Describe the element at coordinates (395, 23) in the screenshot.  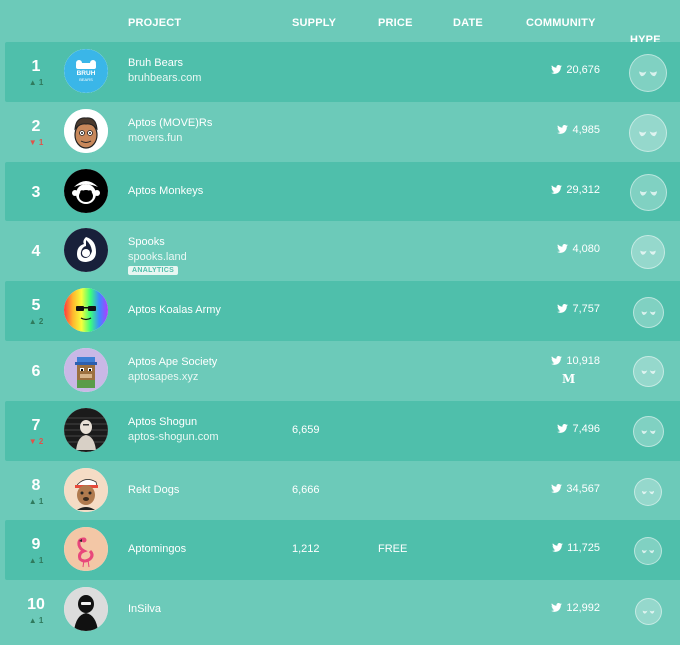
I see `column-header-price: PRICE` at that location.